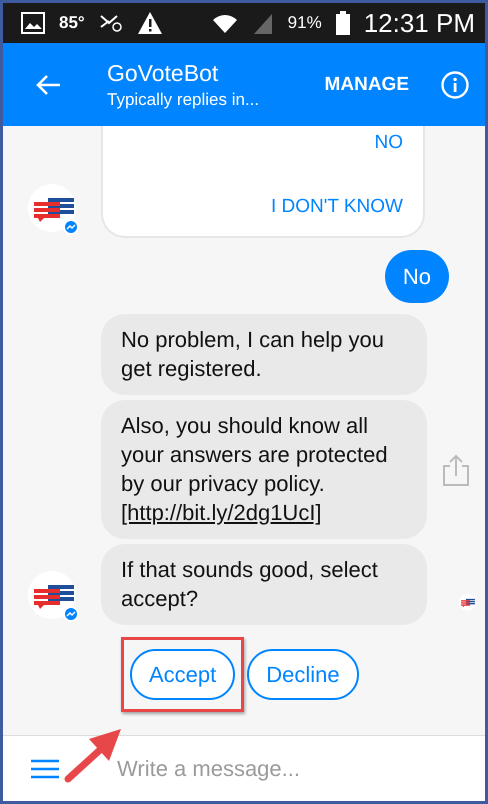 Image resolution: width=488 pixels, height=804 pixels. I want to click on battery-level: 91%, so click(305, 23).